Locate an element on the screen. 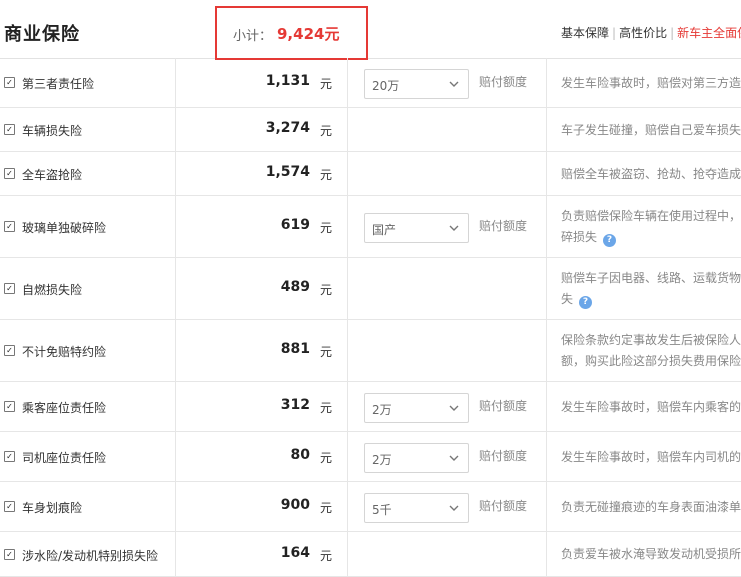 This screenshot has height=577, width=741. row-price: 900 is located at coordinates (295, 505).